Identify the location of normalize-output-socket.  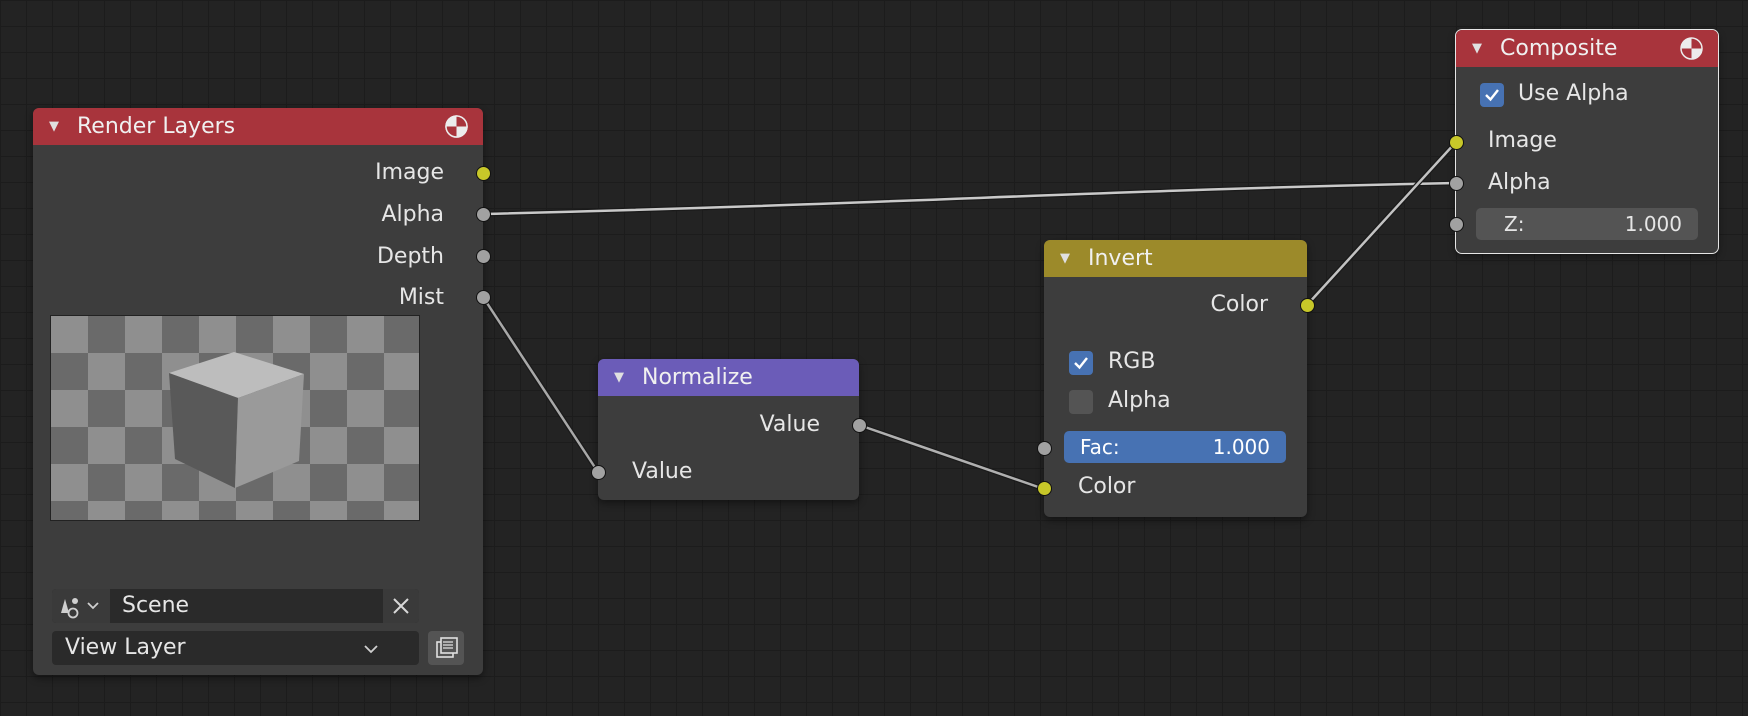
(859, 425).